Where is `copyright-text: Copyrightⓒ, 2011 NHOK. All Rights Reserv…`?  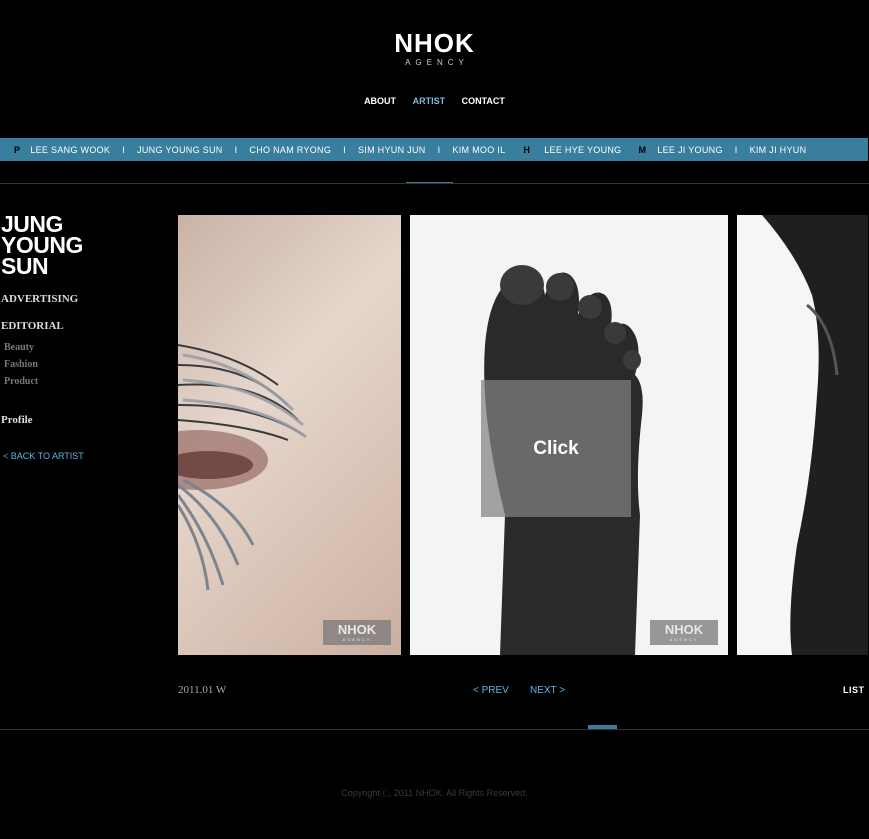 copyright-text: Copyrightⓒ, 2011 NHOK. All Rights Reserv… is located at coordinates (434, 793).